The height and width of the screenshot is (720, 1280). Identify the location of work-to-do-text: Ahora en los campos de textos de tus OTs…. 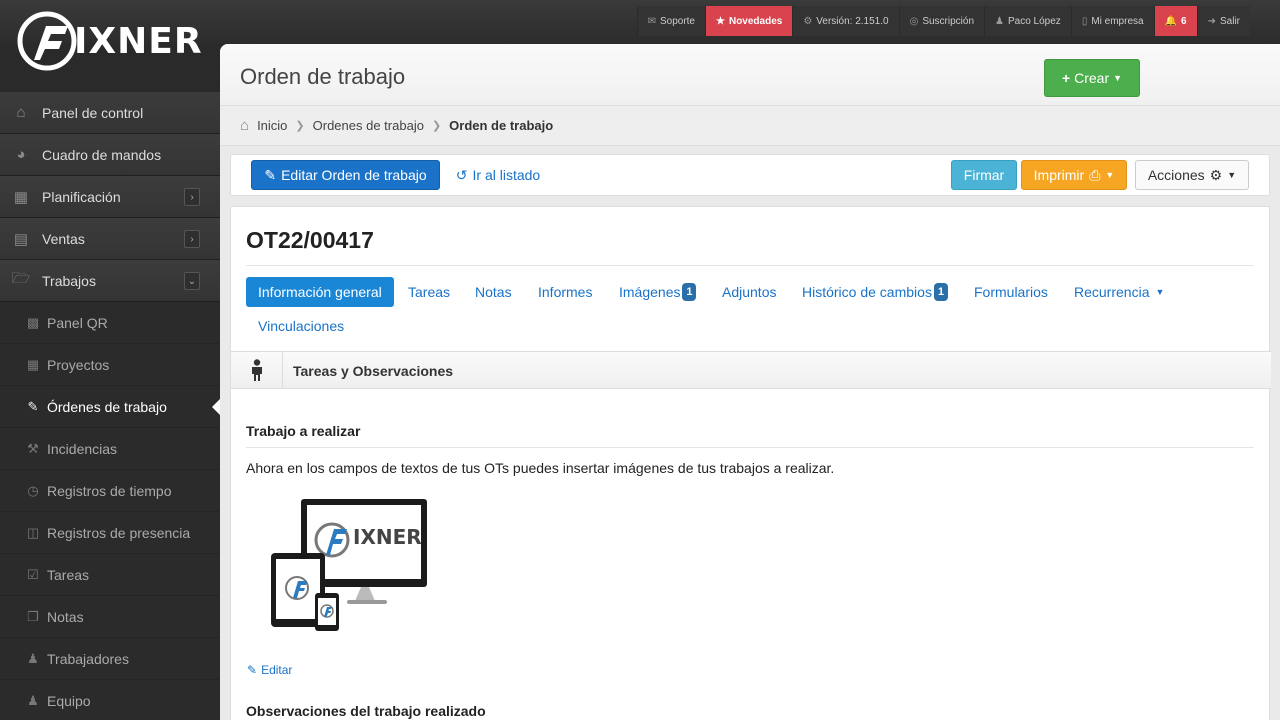
(540, 468).